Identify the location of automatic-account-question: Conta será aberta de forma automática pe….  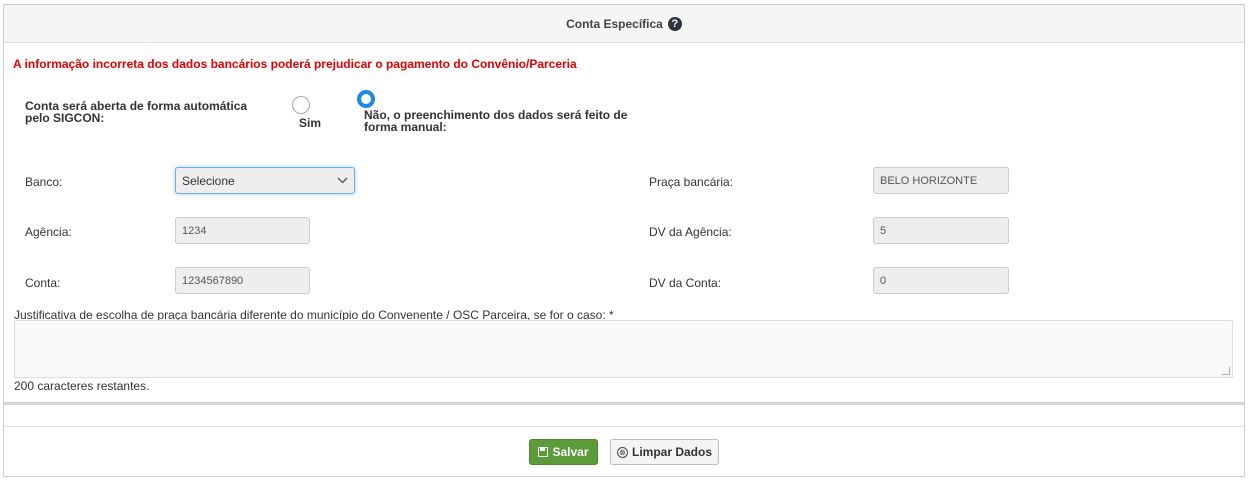
(136, 112).